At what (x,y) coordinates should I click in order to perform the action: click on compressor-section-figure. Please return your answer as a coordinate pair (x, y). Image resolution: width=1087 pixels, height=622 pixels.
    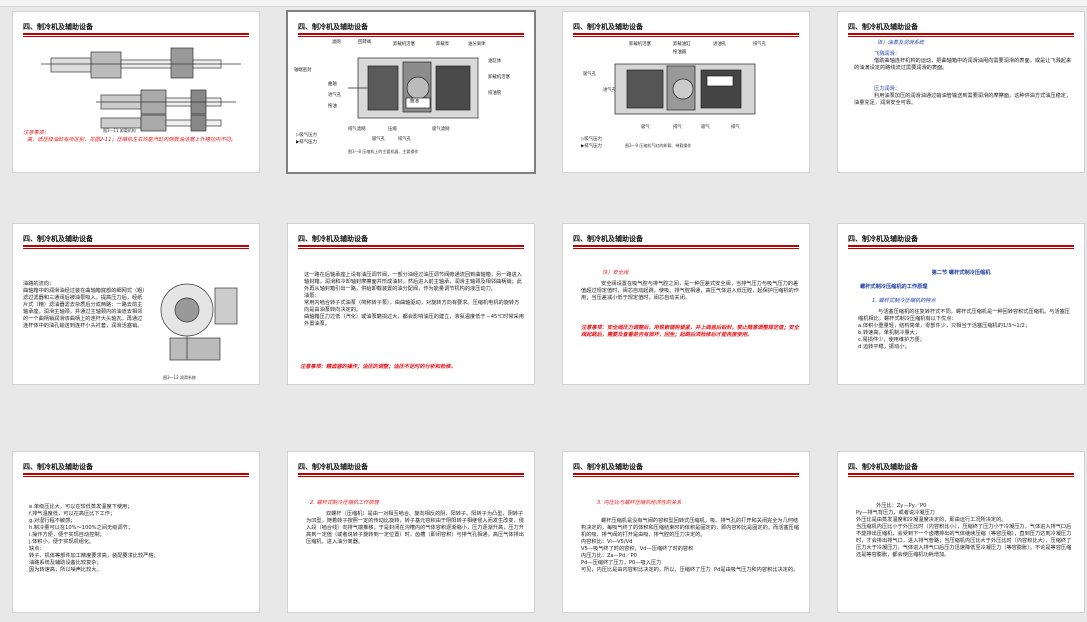
    Looking at the image, I should click on (413, 88).